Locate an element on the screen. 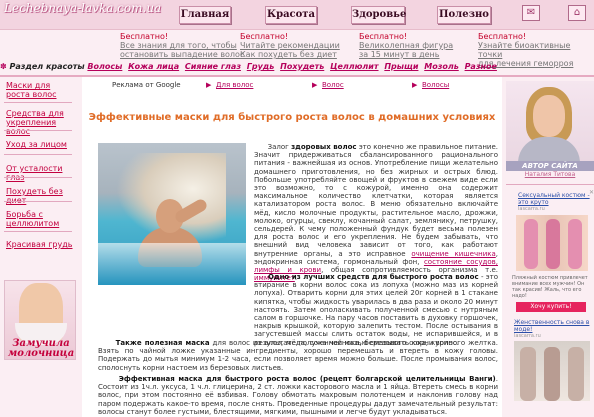  author-photo is located at coordinates (550, 121).